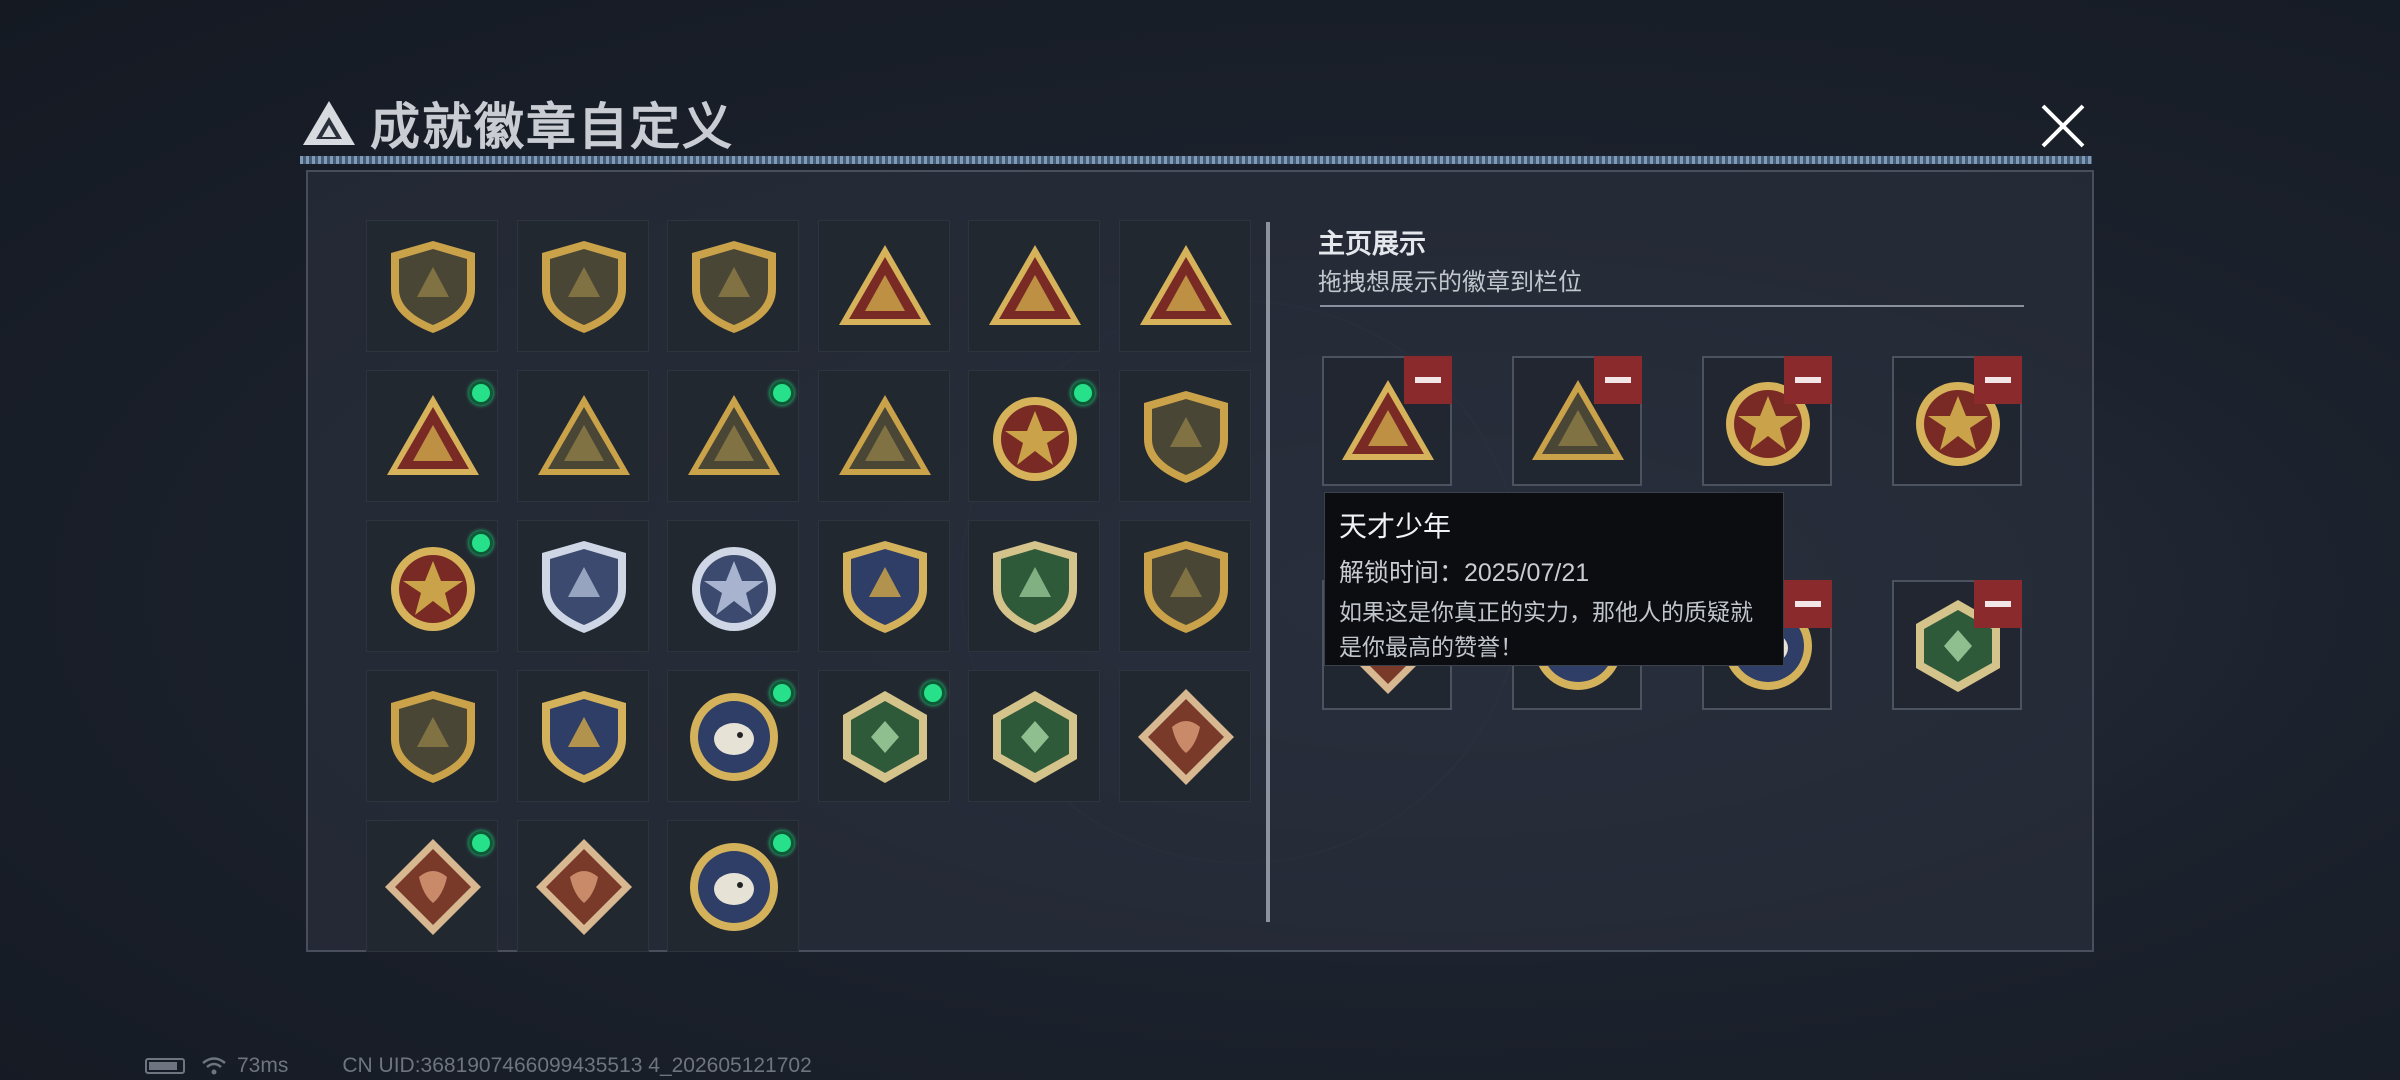 The height and width of the screenshot is (1080, 2400). Describe the element at coordinates (1372, 244) in the screenshot. I see `home-display-title: 主页展示` at that location.